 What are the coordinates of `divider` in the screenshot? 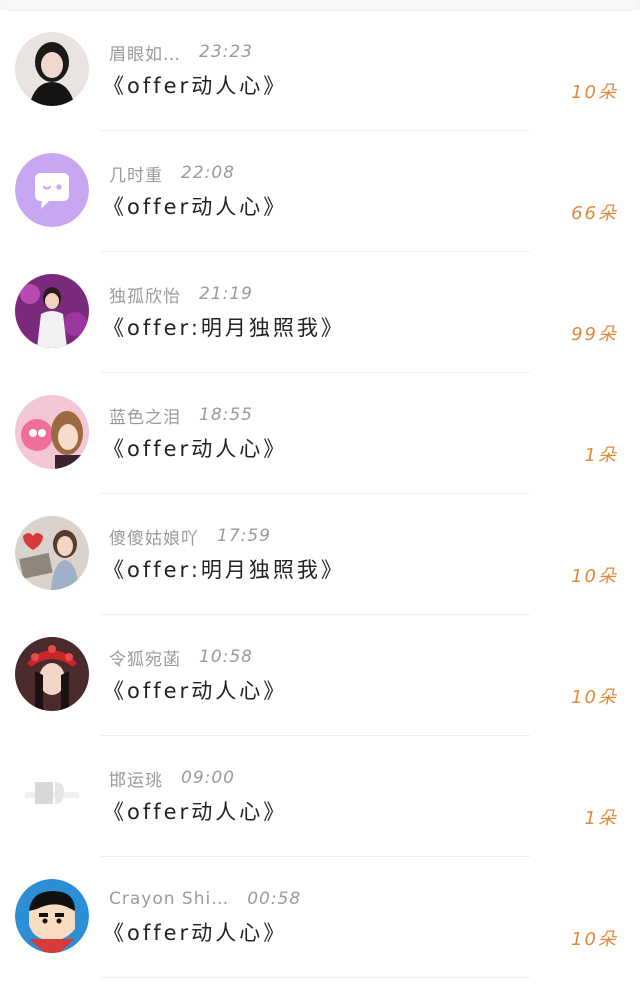 It's located at (315, 977).